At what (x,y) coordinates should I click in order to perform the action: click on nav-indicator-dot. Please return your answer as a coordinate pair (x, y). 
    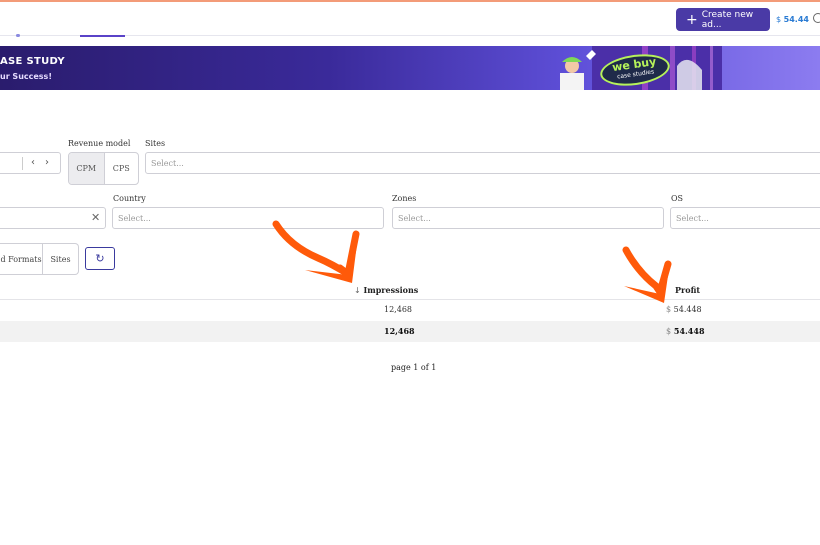
    Looking at the image, I should click on (18, 35).